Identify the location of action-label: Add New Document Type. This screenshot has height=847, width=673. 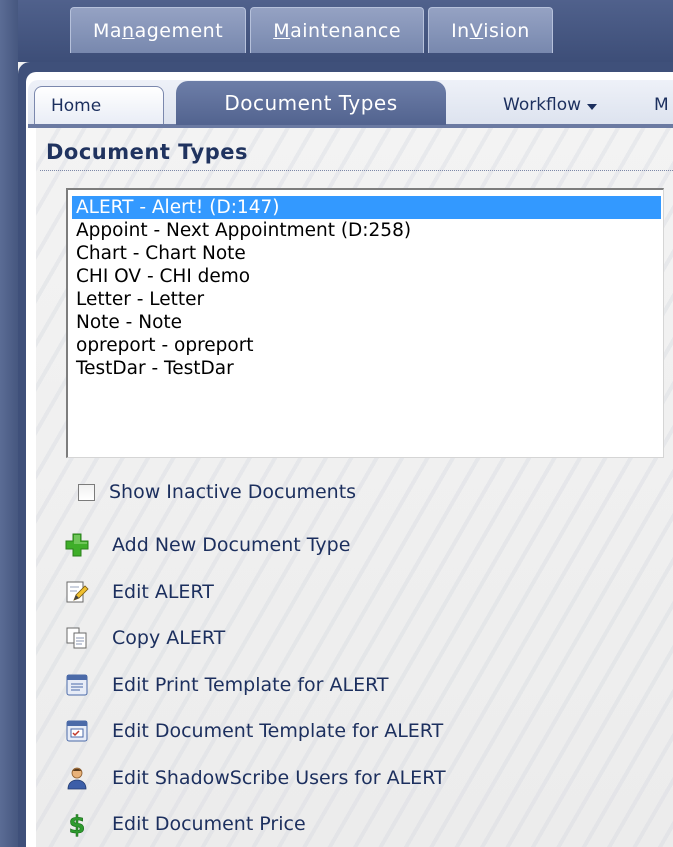
(231, 545).